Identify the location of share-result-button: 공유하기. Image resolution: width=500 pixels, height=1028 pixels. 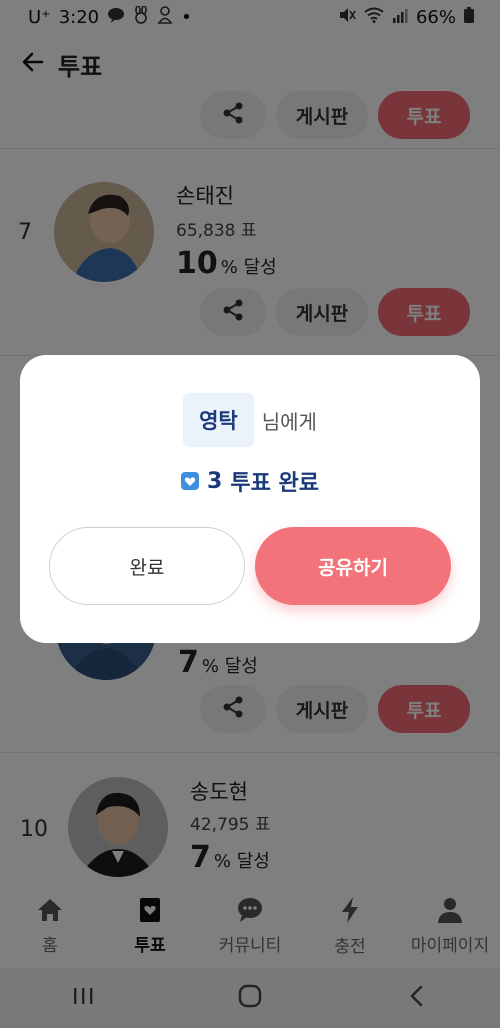
(353, 566).